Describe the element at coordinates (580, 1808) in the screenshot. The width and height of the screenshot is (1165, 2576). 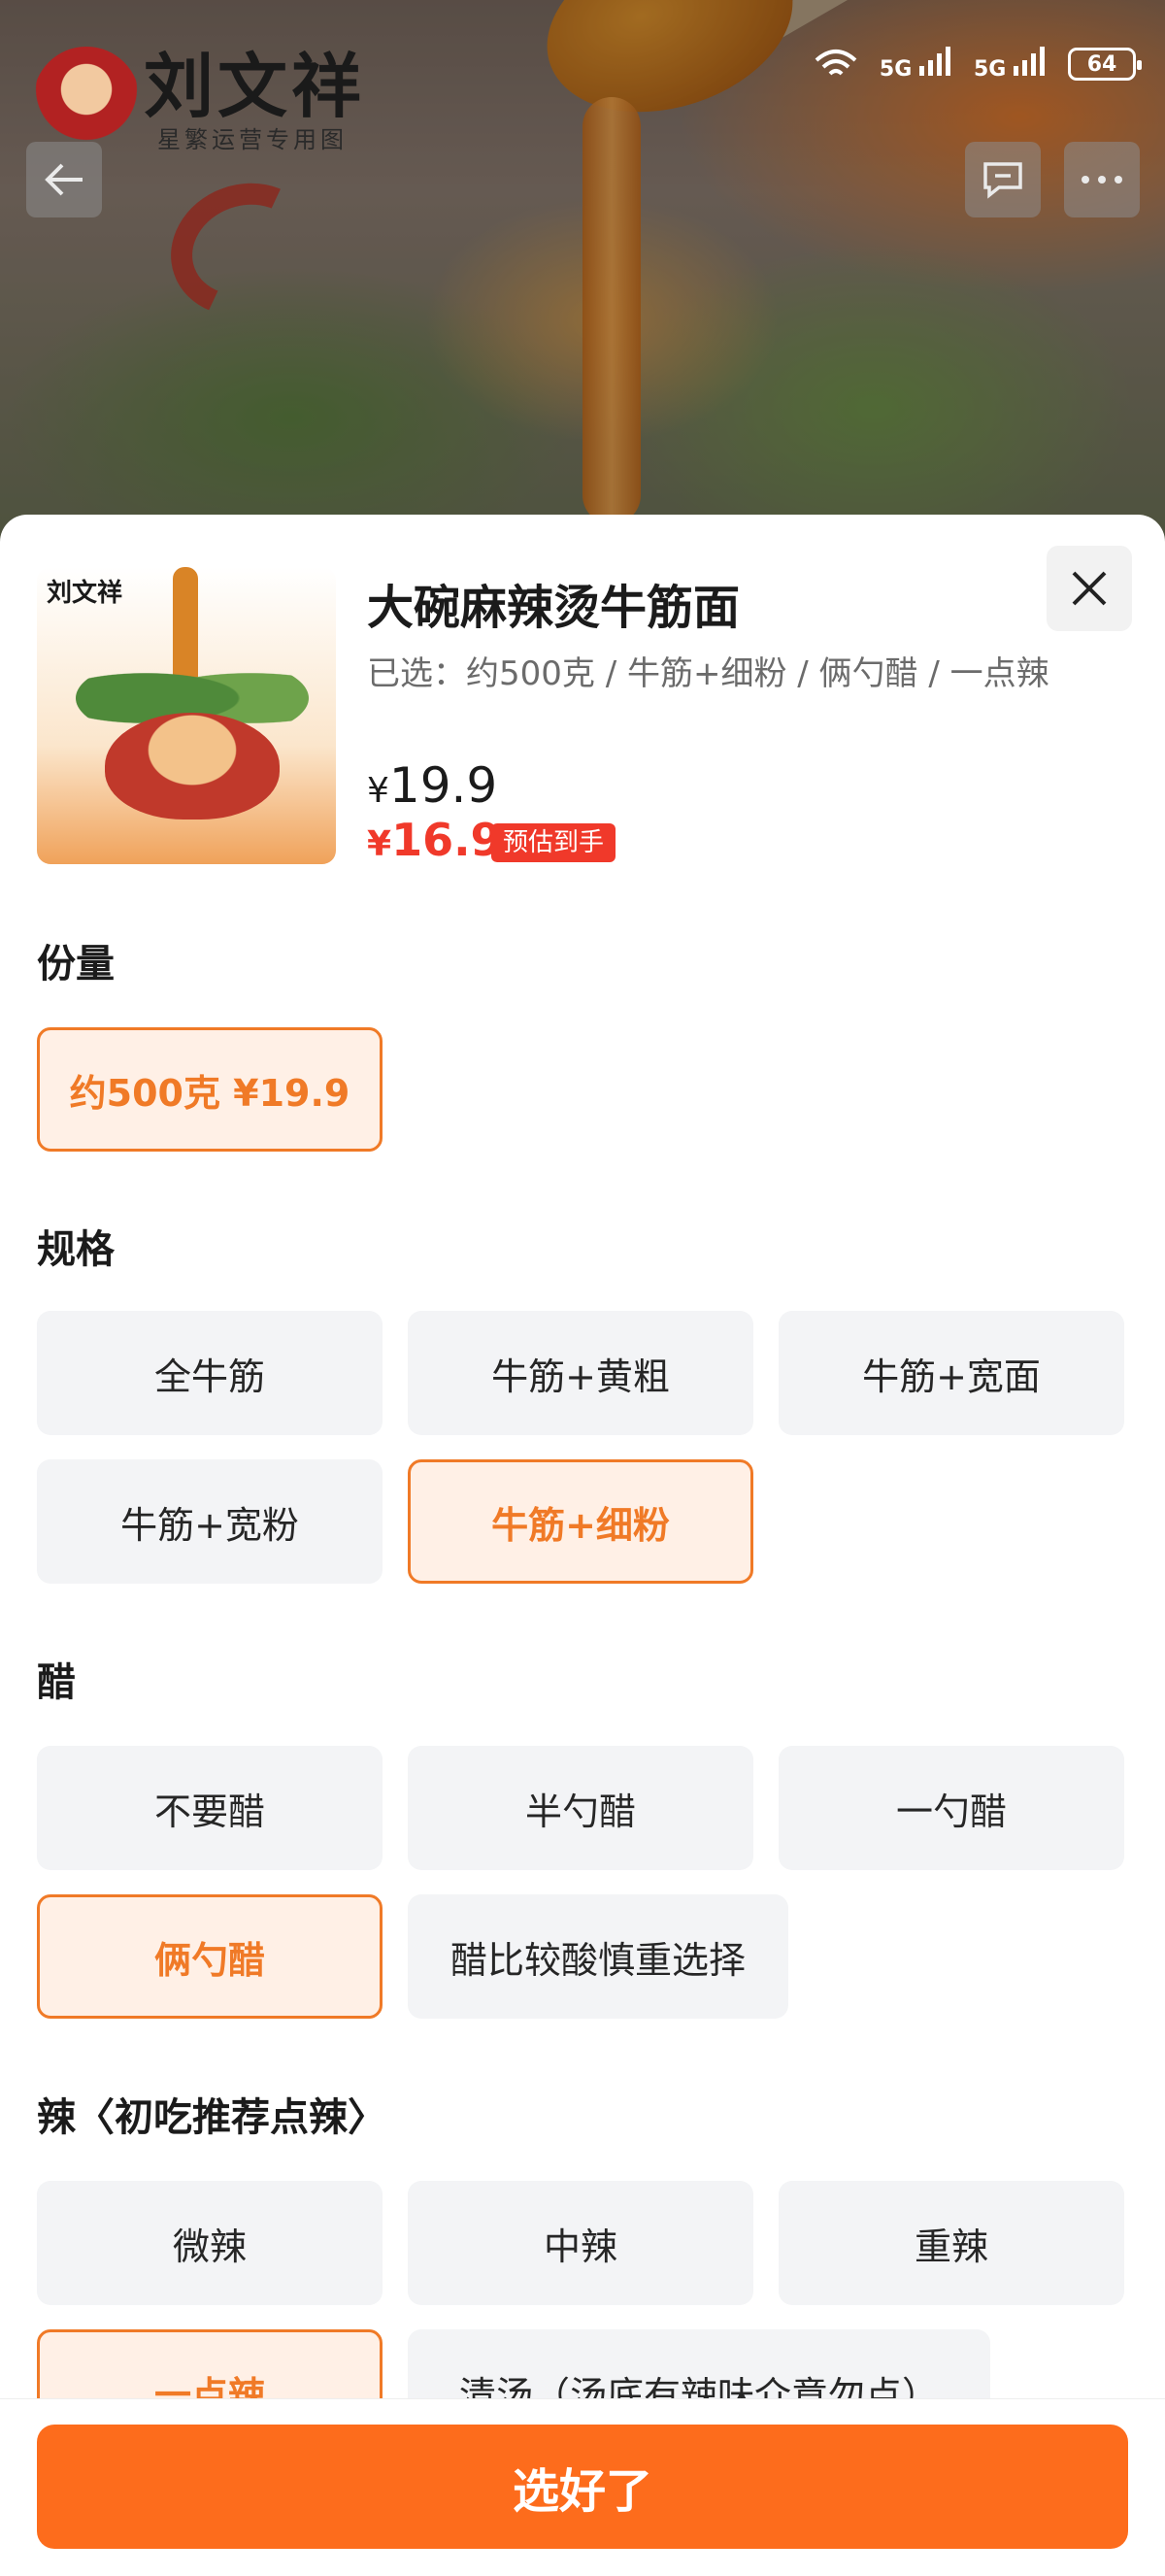
I see `option-vinegar: 半勺醋` at that location.